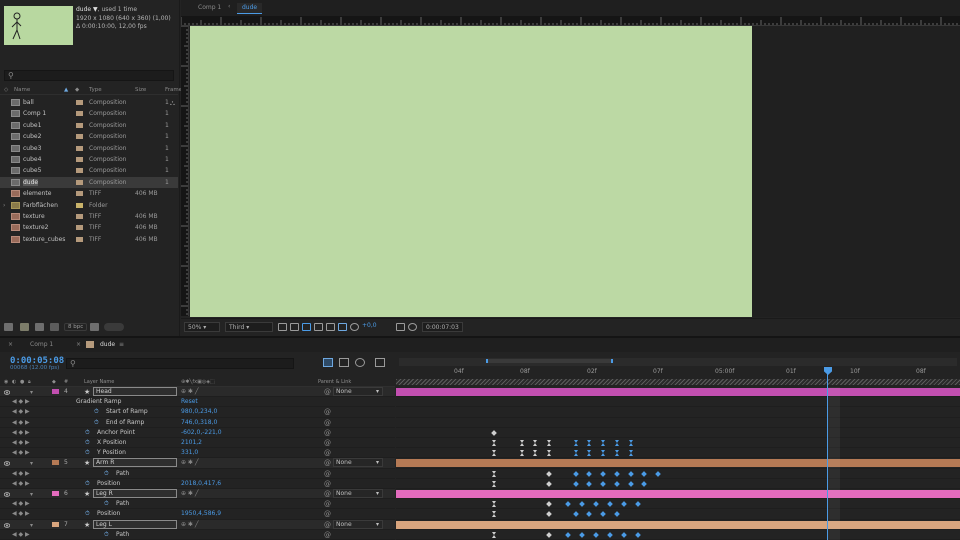  I want to click on resolution-dropdown: Third ▾, so click(249, 327).